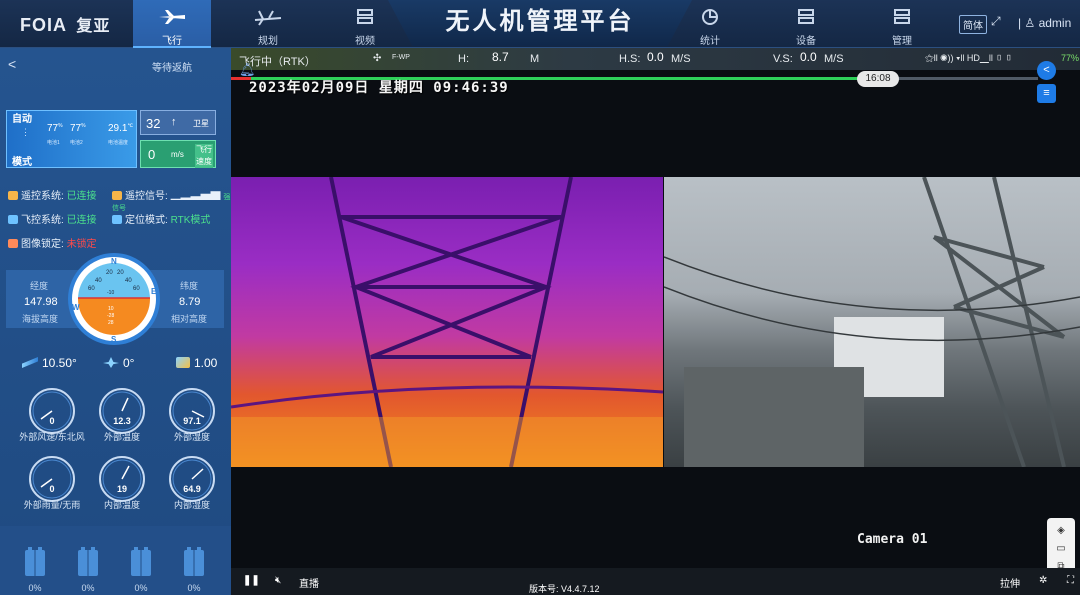 The height and width of the screenshot is (595, 1080). What do you see at coordinates (76, 307) in the screenshot?
I see `compass-w: W` at bounding box center [76, 307].